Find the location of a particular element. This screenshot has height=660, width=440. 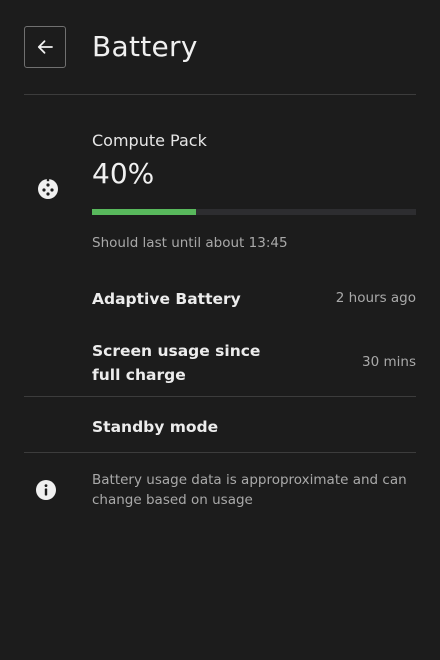

battery-level-bar is located at coordinates (254, 212).